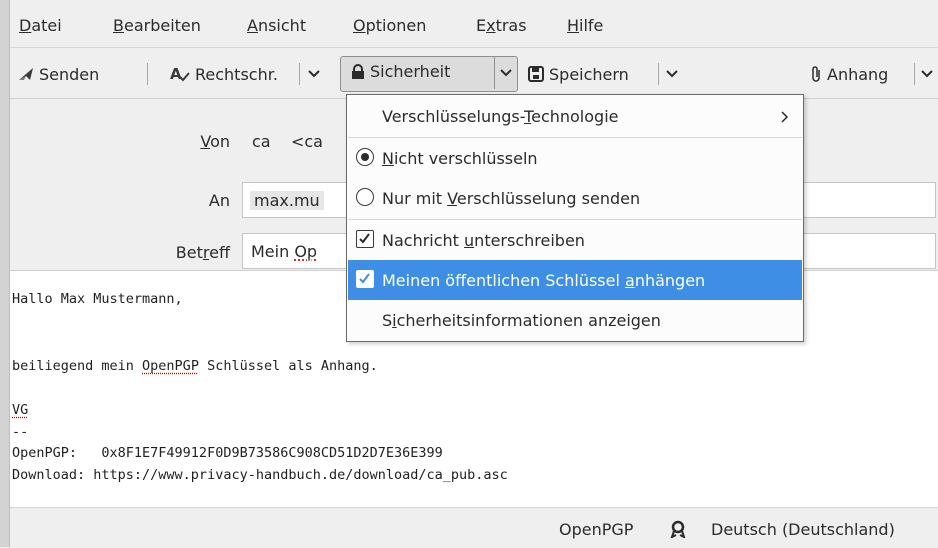  I want to click on openpgp-status: OpenPGP, so click(596, 529).